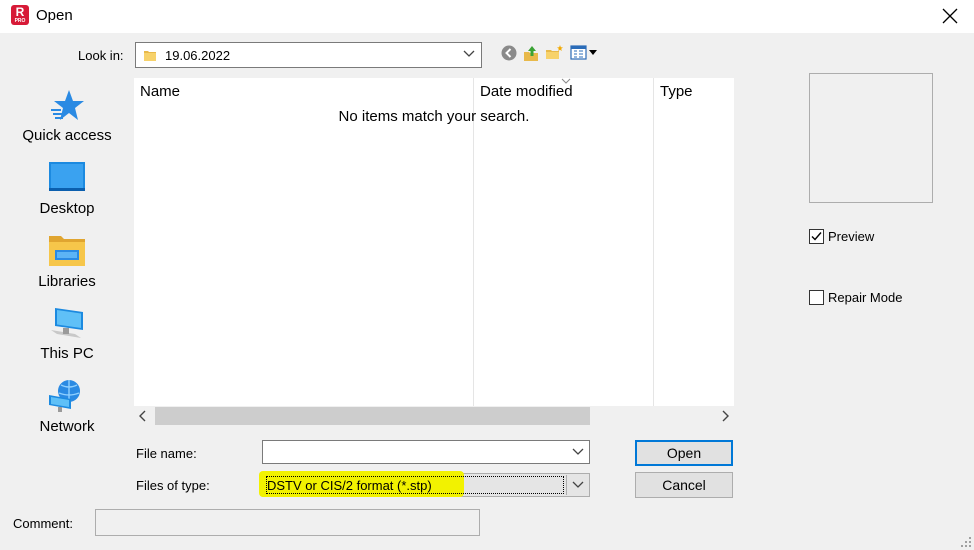 Image resolution: width=974 pixels, height=550 pixels. Describe the element at coordinates (160, 91) in the screenshot. I see `column-header-name: Name` at that location.